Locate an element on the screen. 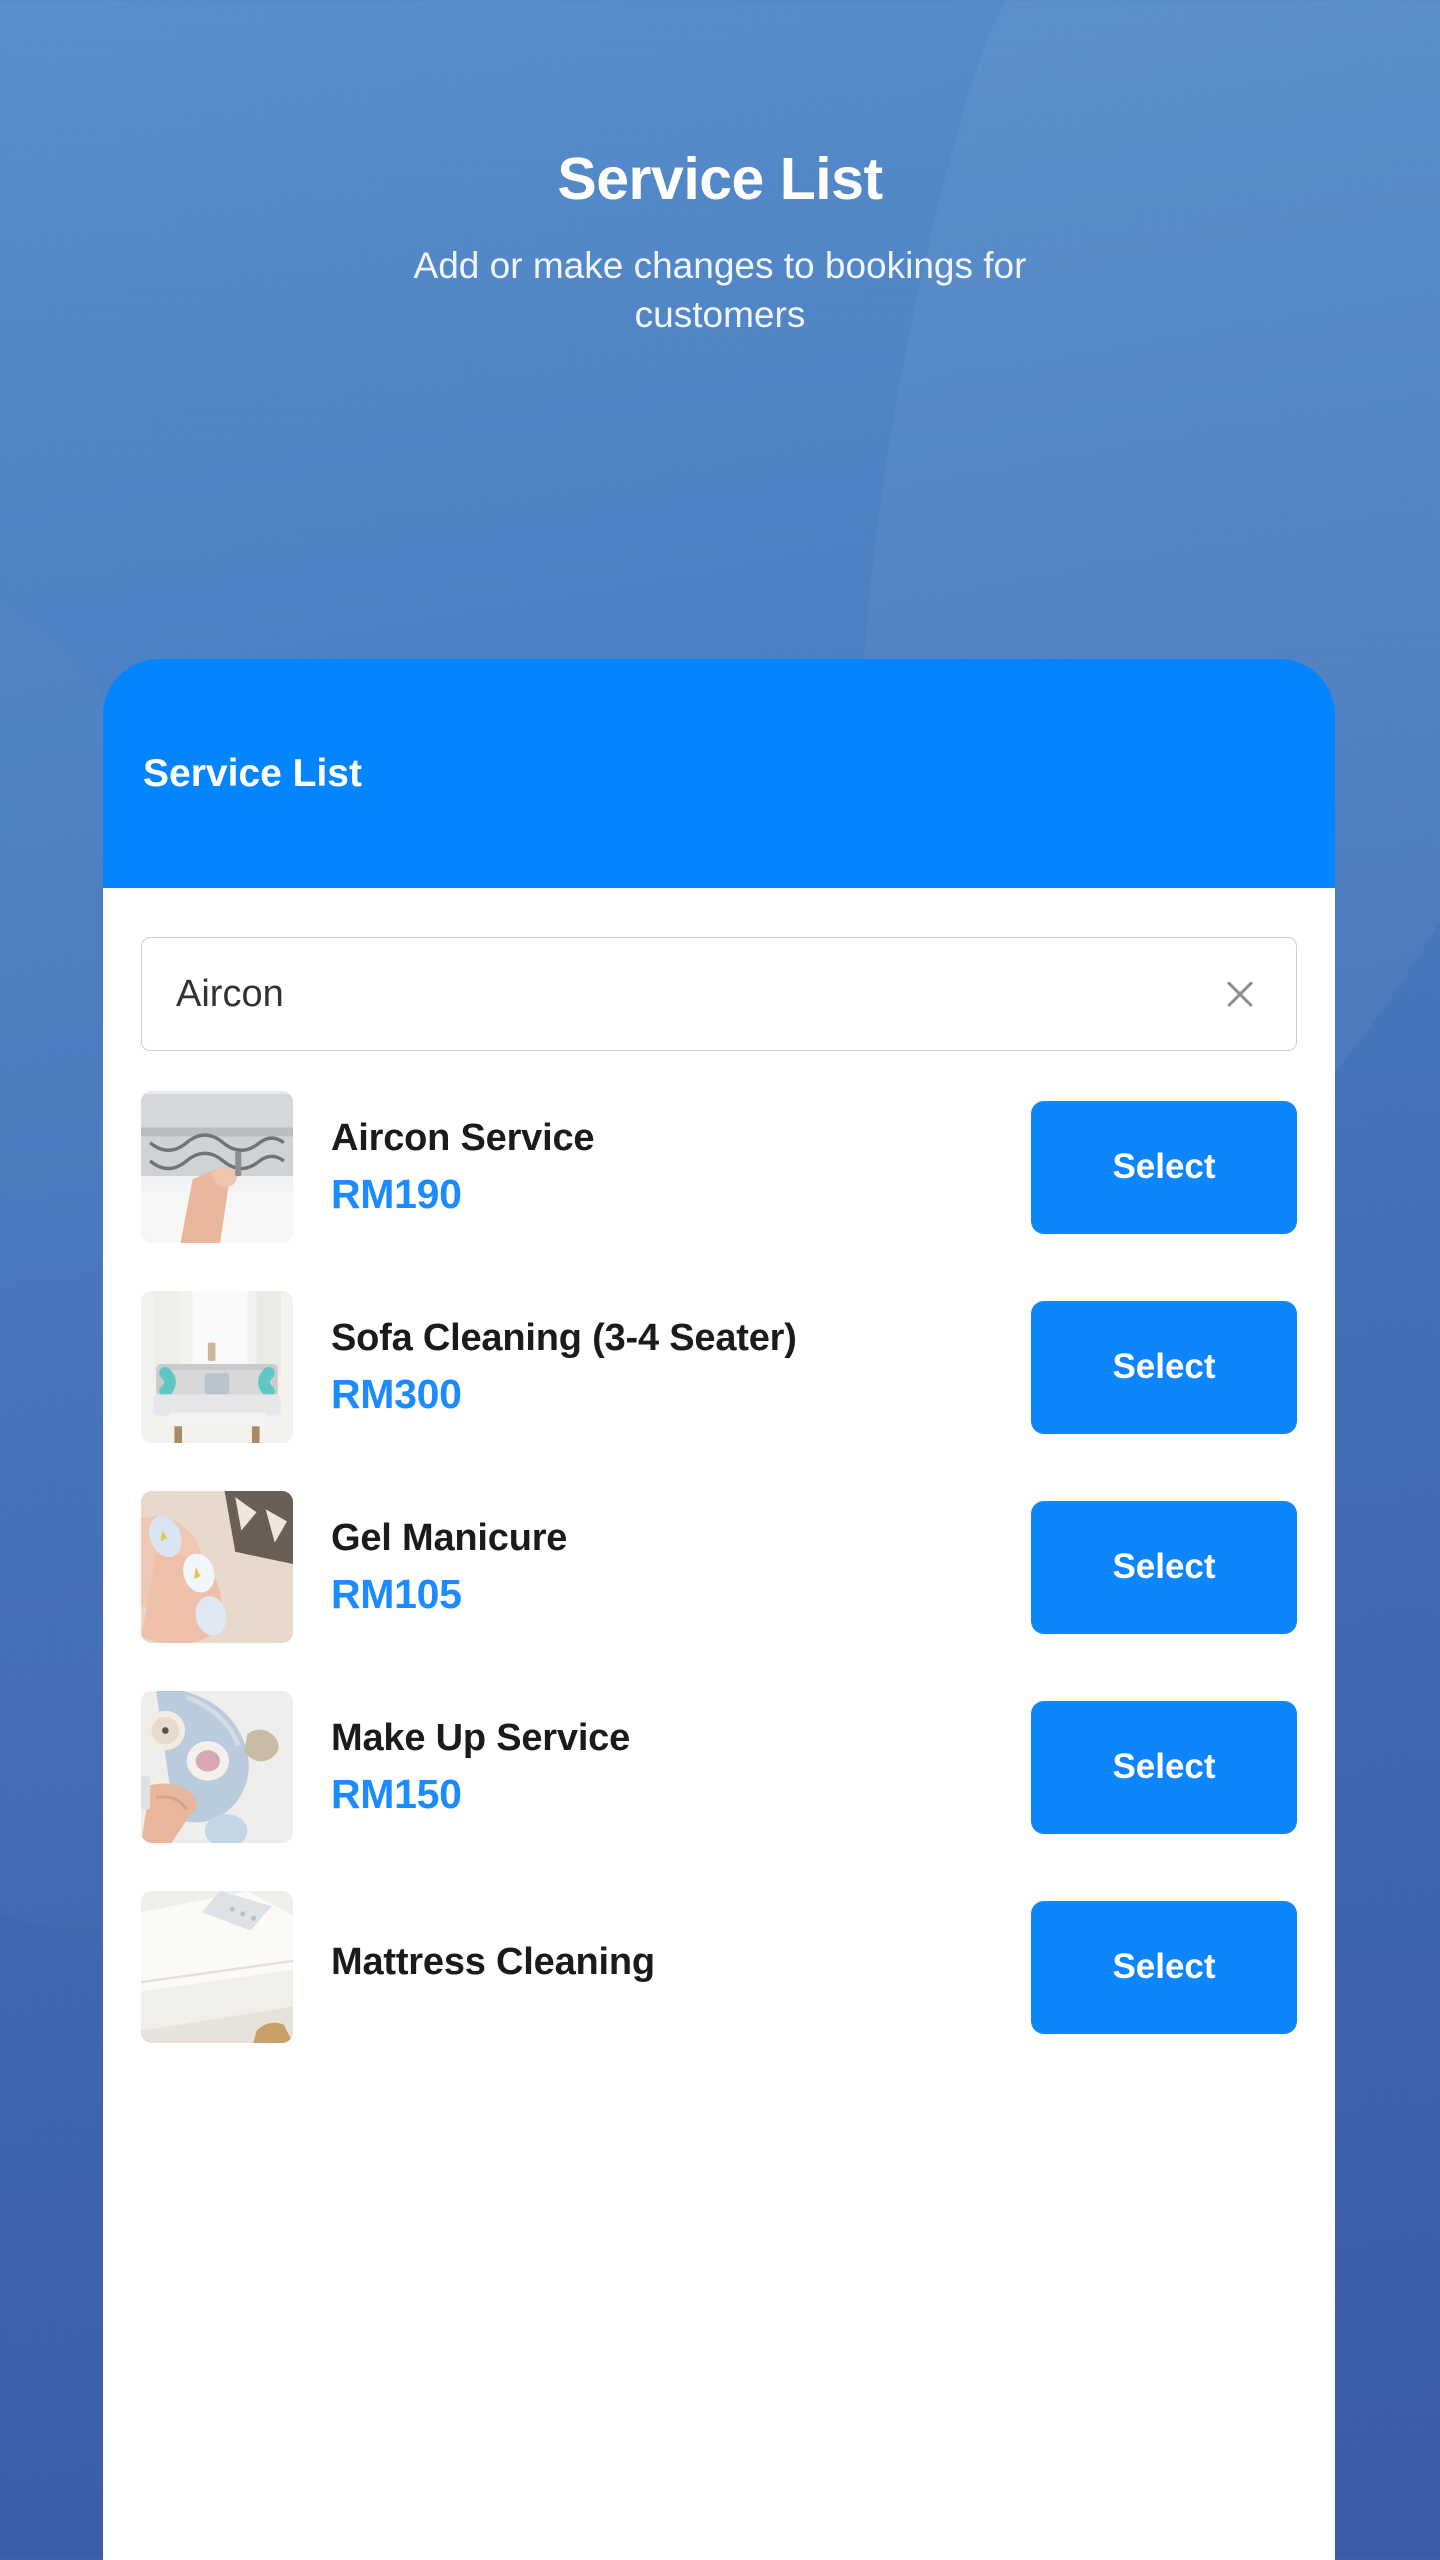  service-name: Make Up Service is located at coordinates (481, 1737).